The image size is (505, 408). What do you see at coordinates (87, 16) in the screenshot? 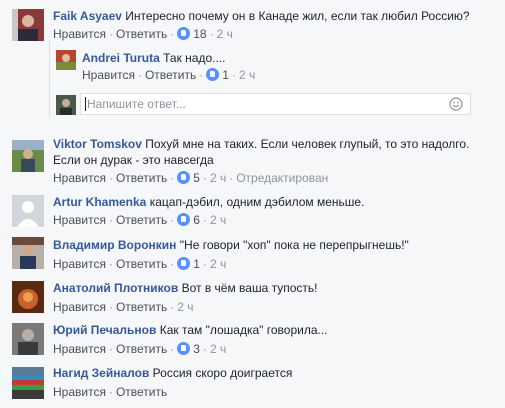
I see `commenter-name: Faik Asyaev` at bounding box center [87, 16].